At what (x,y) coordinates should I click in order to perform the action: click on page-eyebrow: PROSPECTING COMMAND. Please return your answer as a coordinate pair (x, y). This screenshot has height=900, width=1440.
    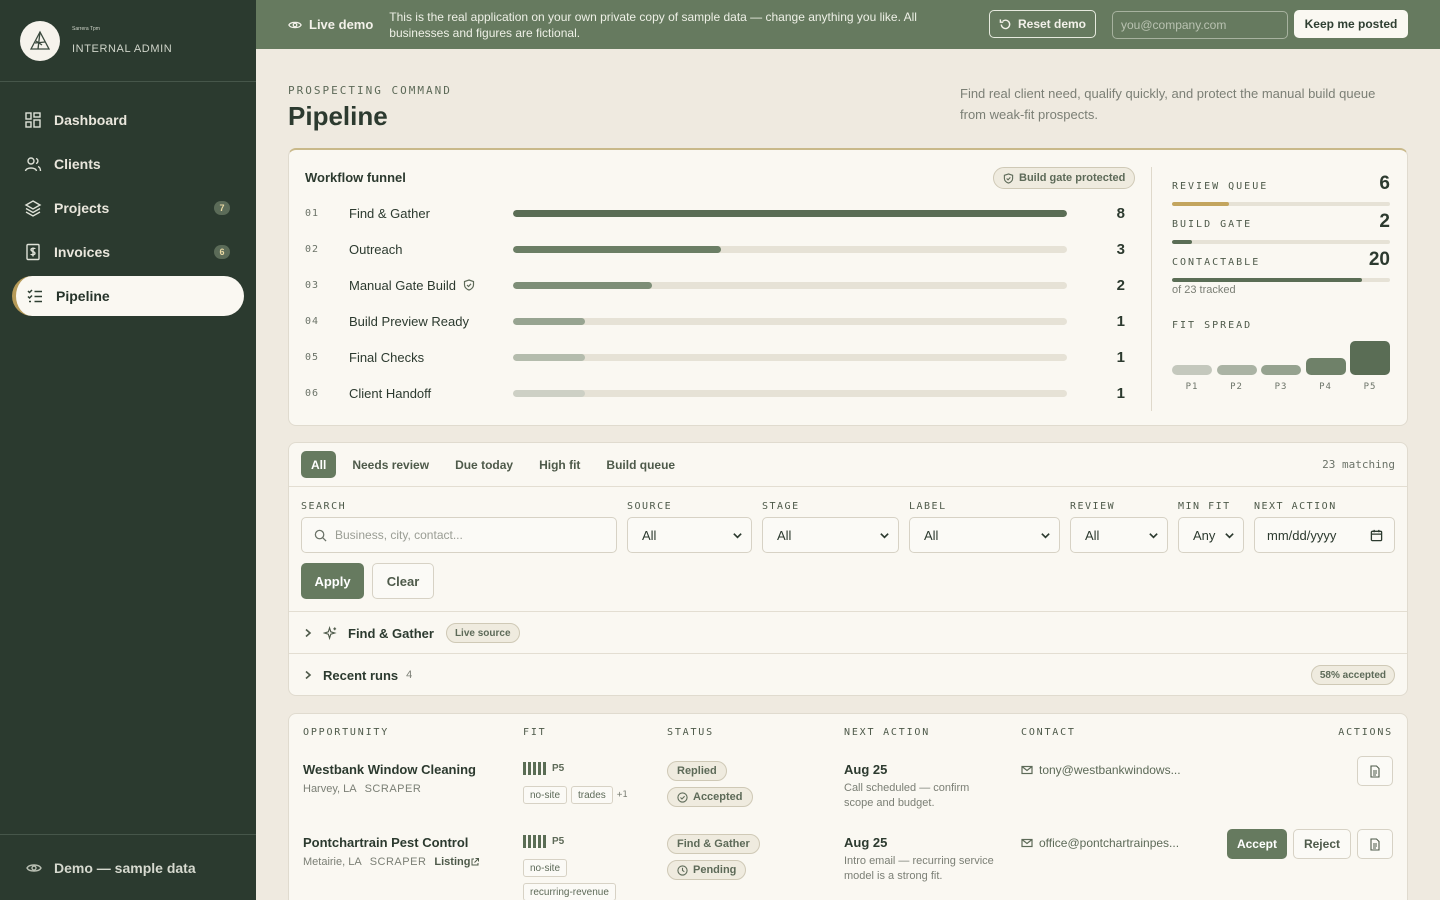
    Looking at the image, I should click on (370, 90).